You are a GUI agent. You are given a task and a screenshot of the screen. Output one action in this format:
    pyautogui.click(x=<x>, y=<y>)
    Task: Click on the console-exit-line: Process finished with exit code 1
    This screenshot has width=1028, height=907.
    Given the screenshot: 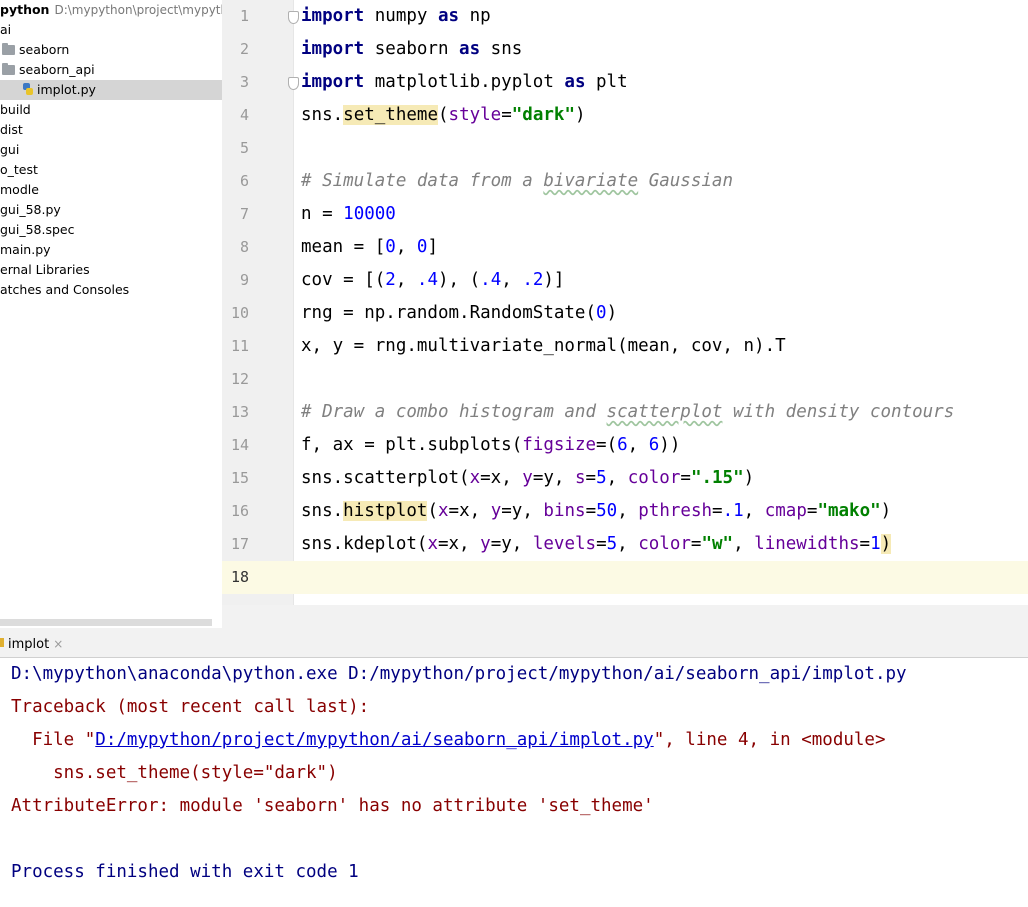 What is the action you would take?
    pyautogui.click(x=185, y=872)
    